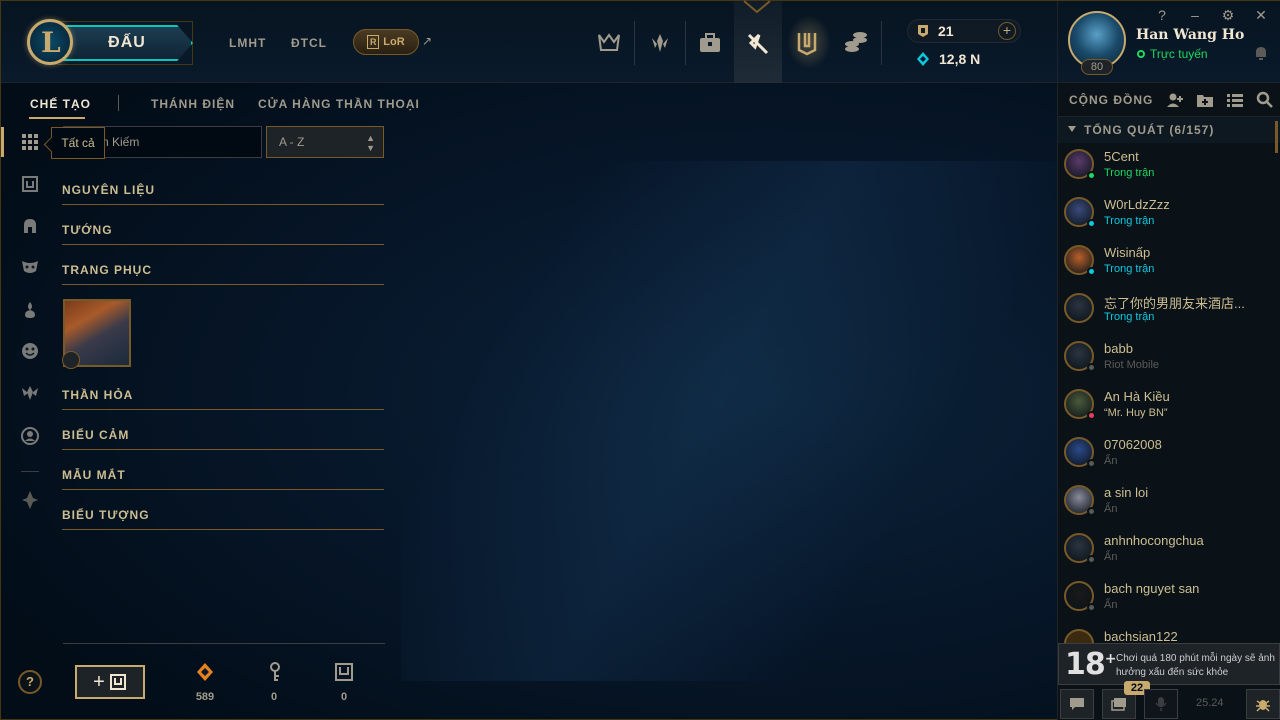 The height and width of the screenshot is (720, 1280). Describe the element at coordinates (60, 104) in the screenshot. I see `tab-loot: CHẾ TẠO` at that location.